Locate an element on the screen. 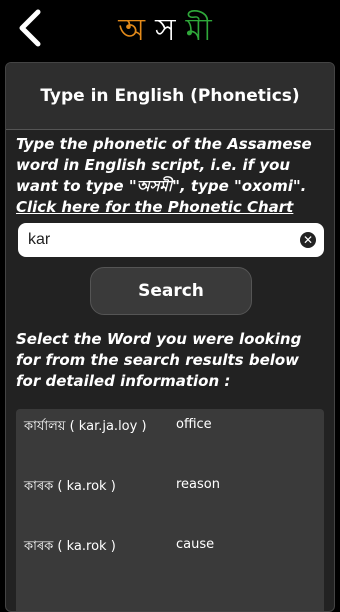 The width and height of the screenshot is (340, 612). title-part-1: অ is located at coordinates (137, 30).